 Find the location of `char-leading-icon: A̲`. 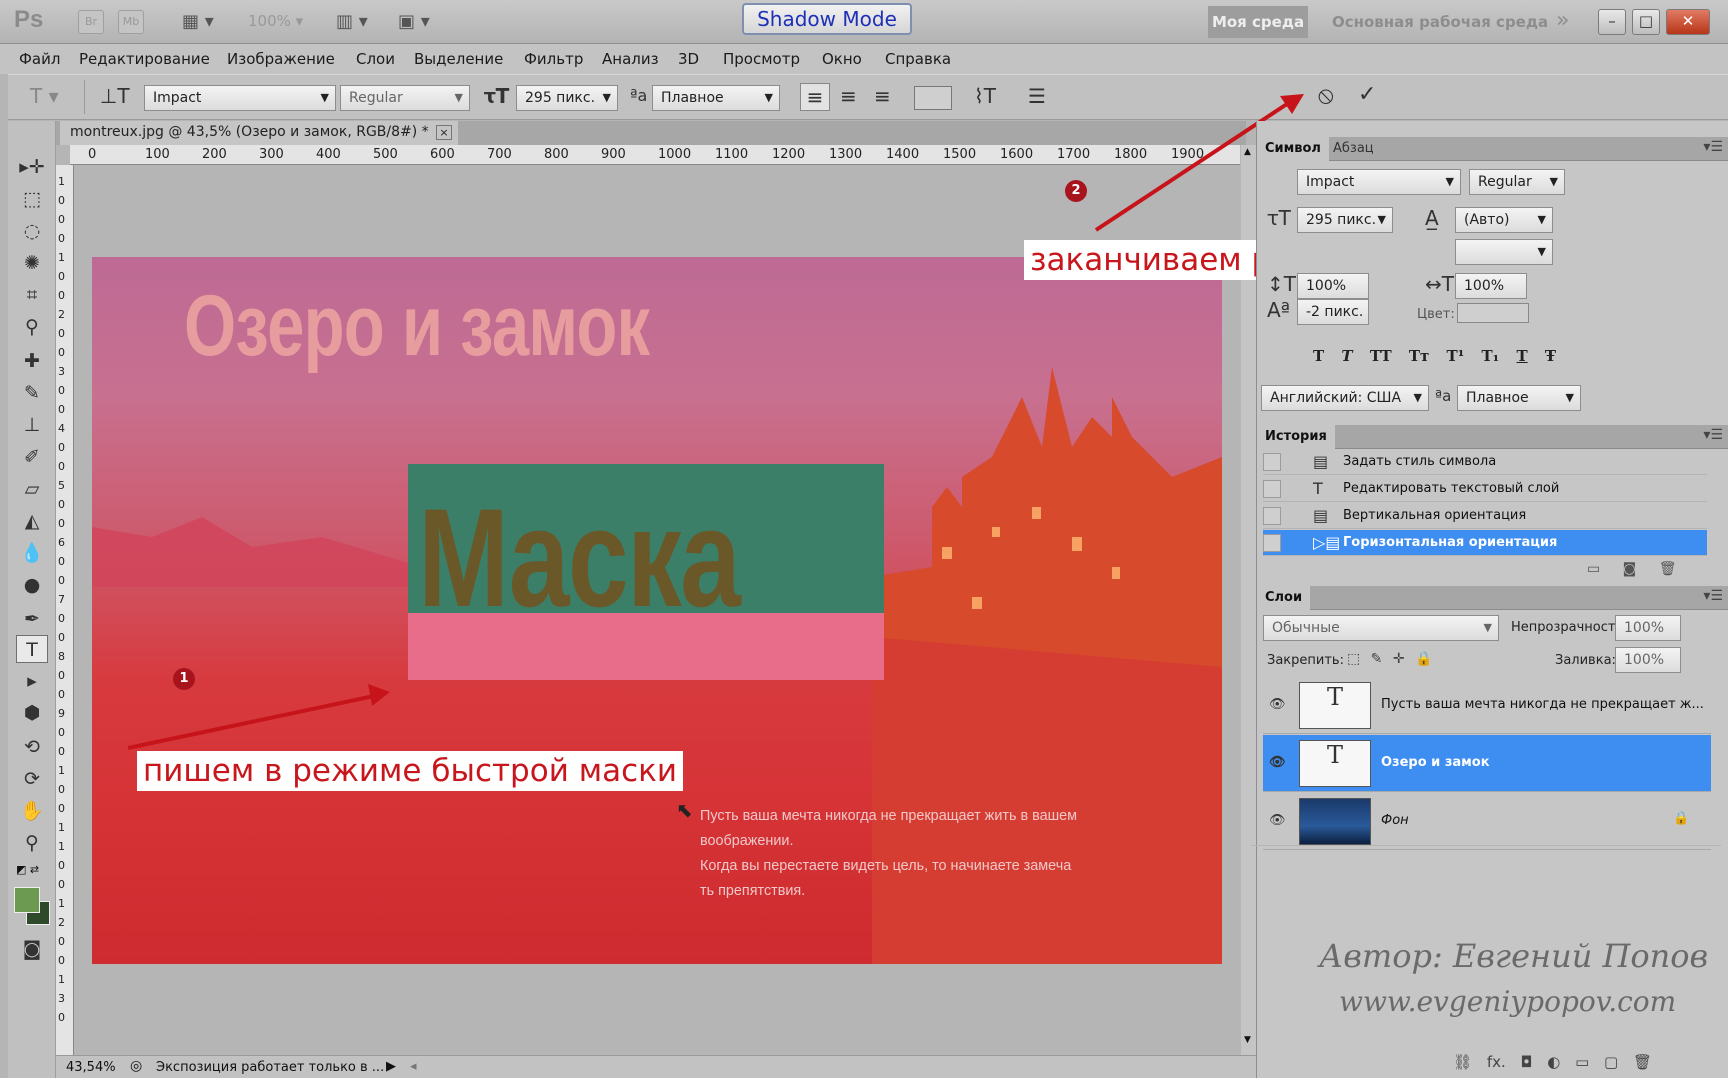

char-leading-icon: A̲ is located at coordinates (1432, 218).